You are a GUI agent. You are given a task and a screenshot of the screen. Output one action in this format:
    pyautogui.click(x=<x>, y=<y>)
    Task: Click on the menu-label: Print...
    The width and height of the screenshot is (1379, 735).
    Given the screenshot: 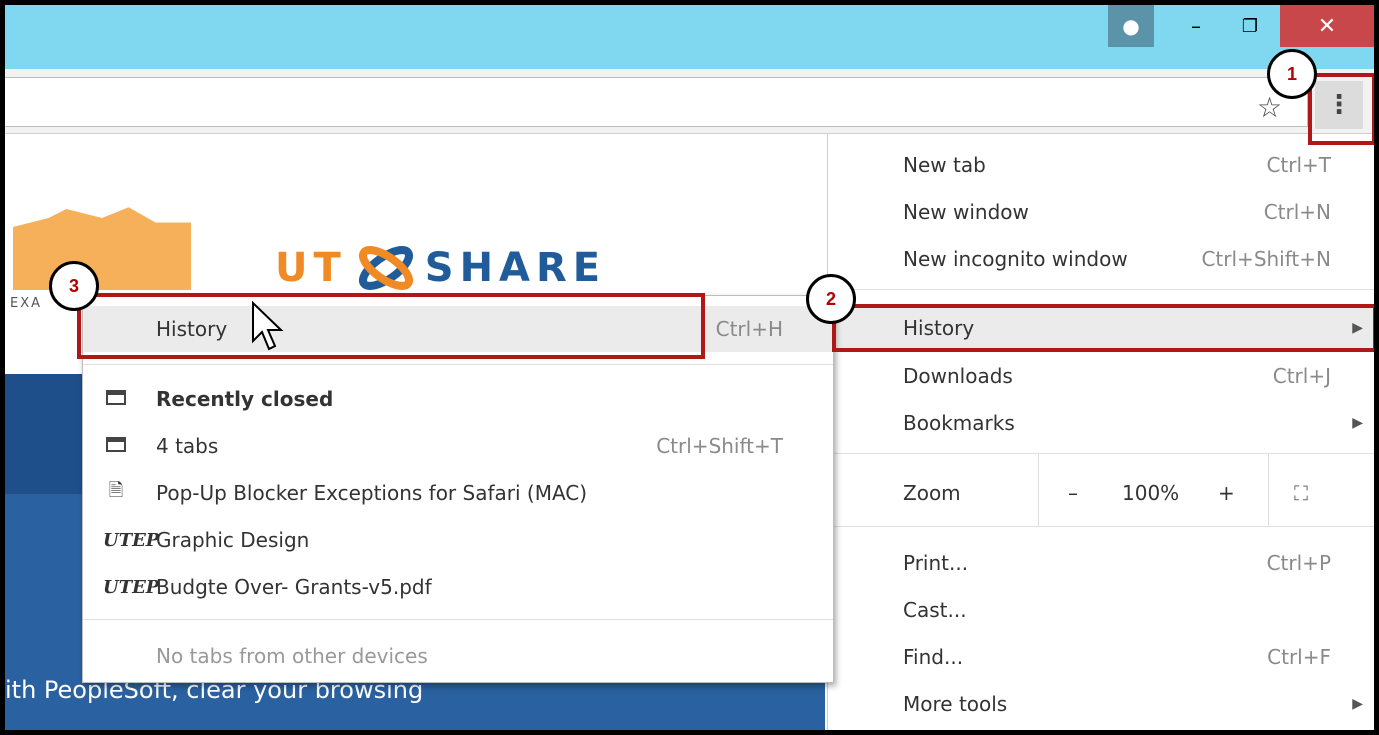 What is the action you would take?
    pyautogui.click(x=936, y=563)
    